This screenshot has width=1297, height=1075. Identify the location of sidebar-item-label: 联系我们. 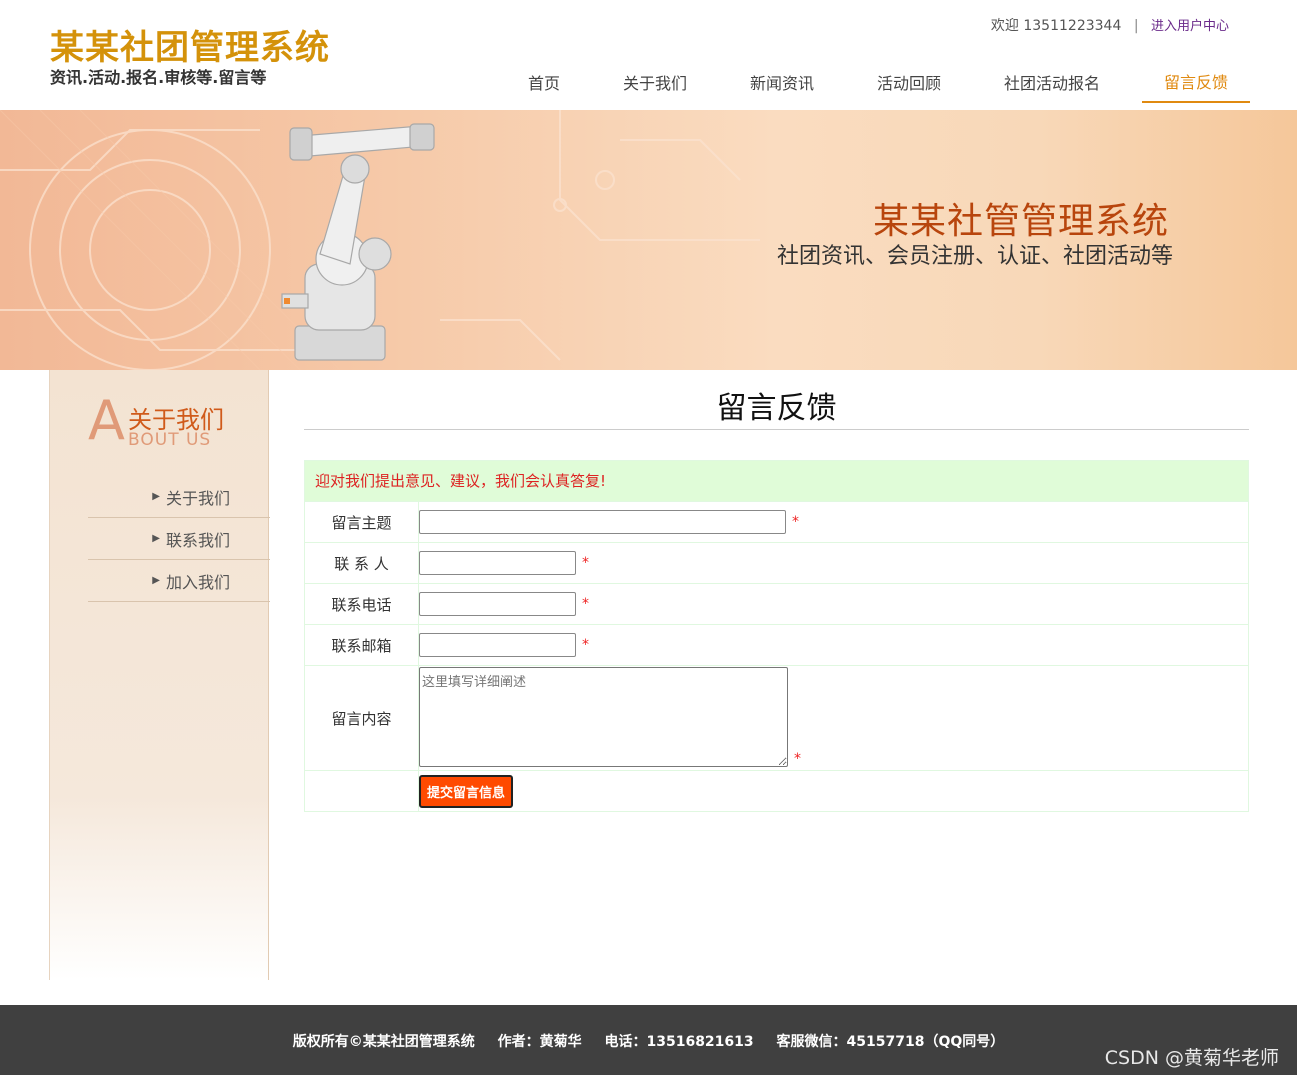
(197, 540).